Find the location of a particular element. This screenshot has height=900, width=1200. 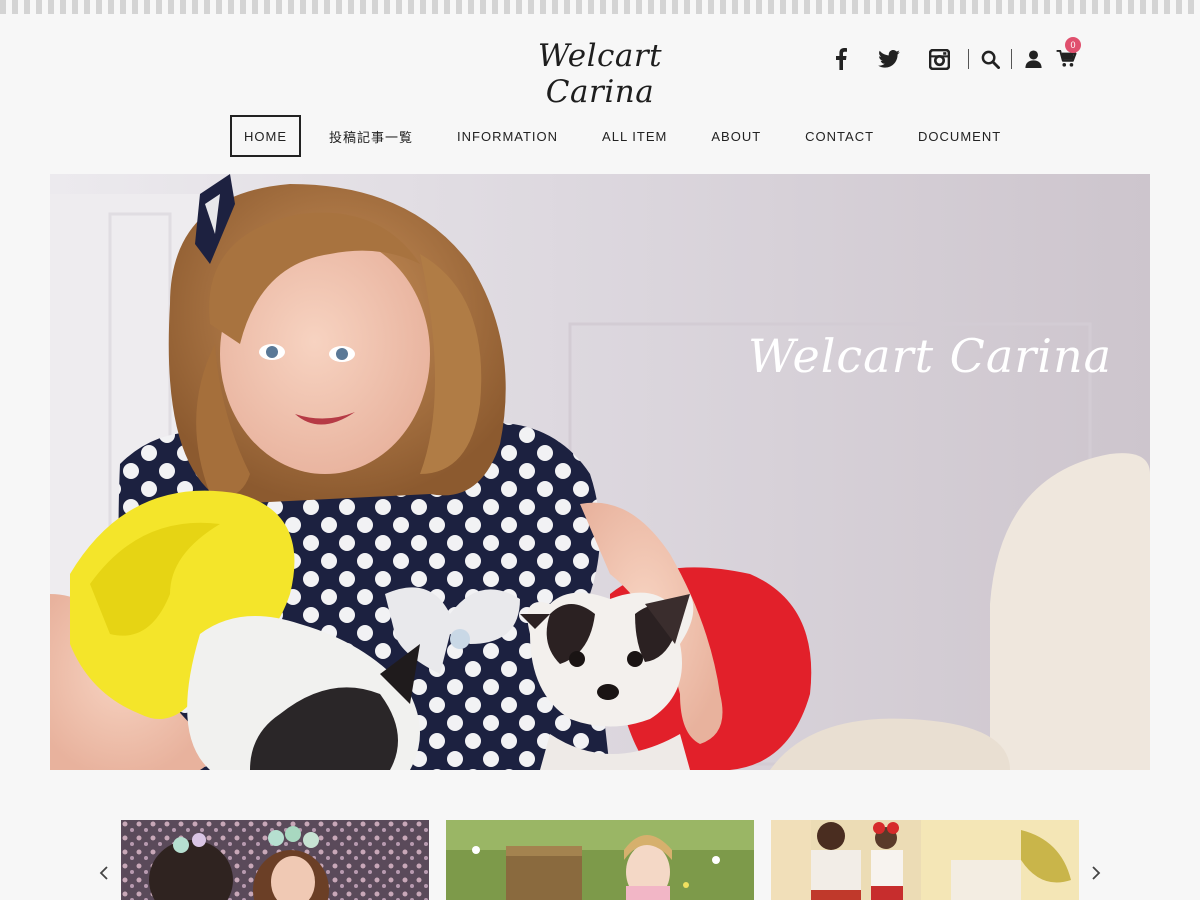

carousel-next-button is located at coordinates (1096, 873).